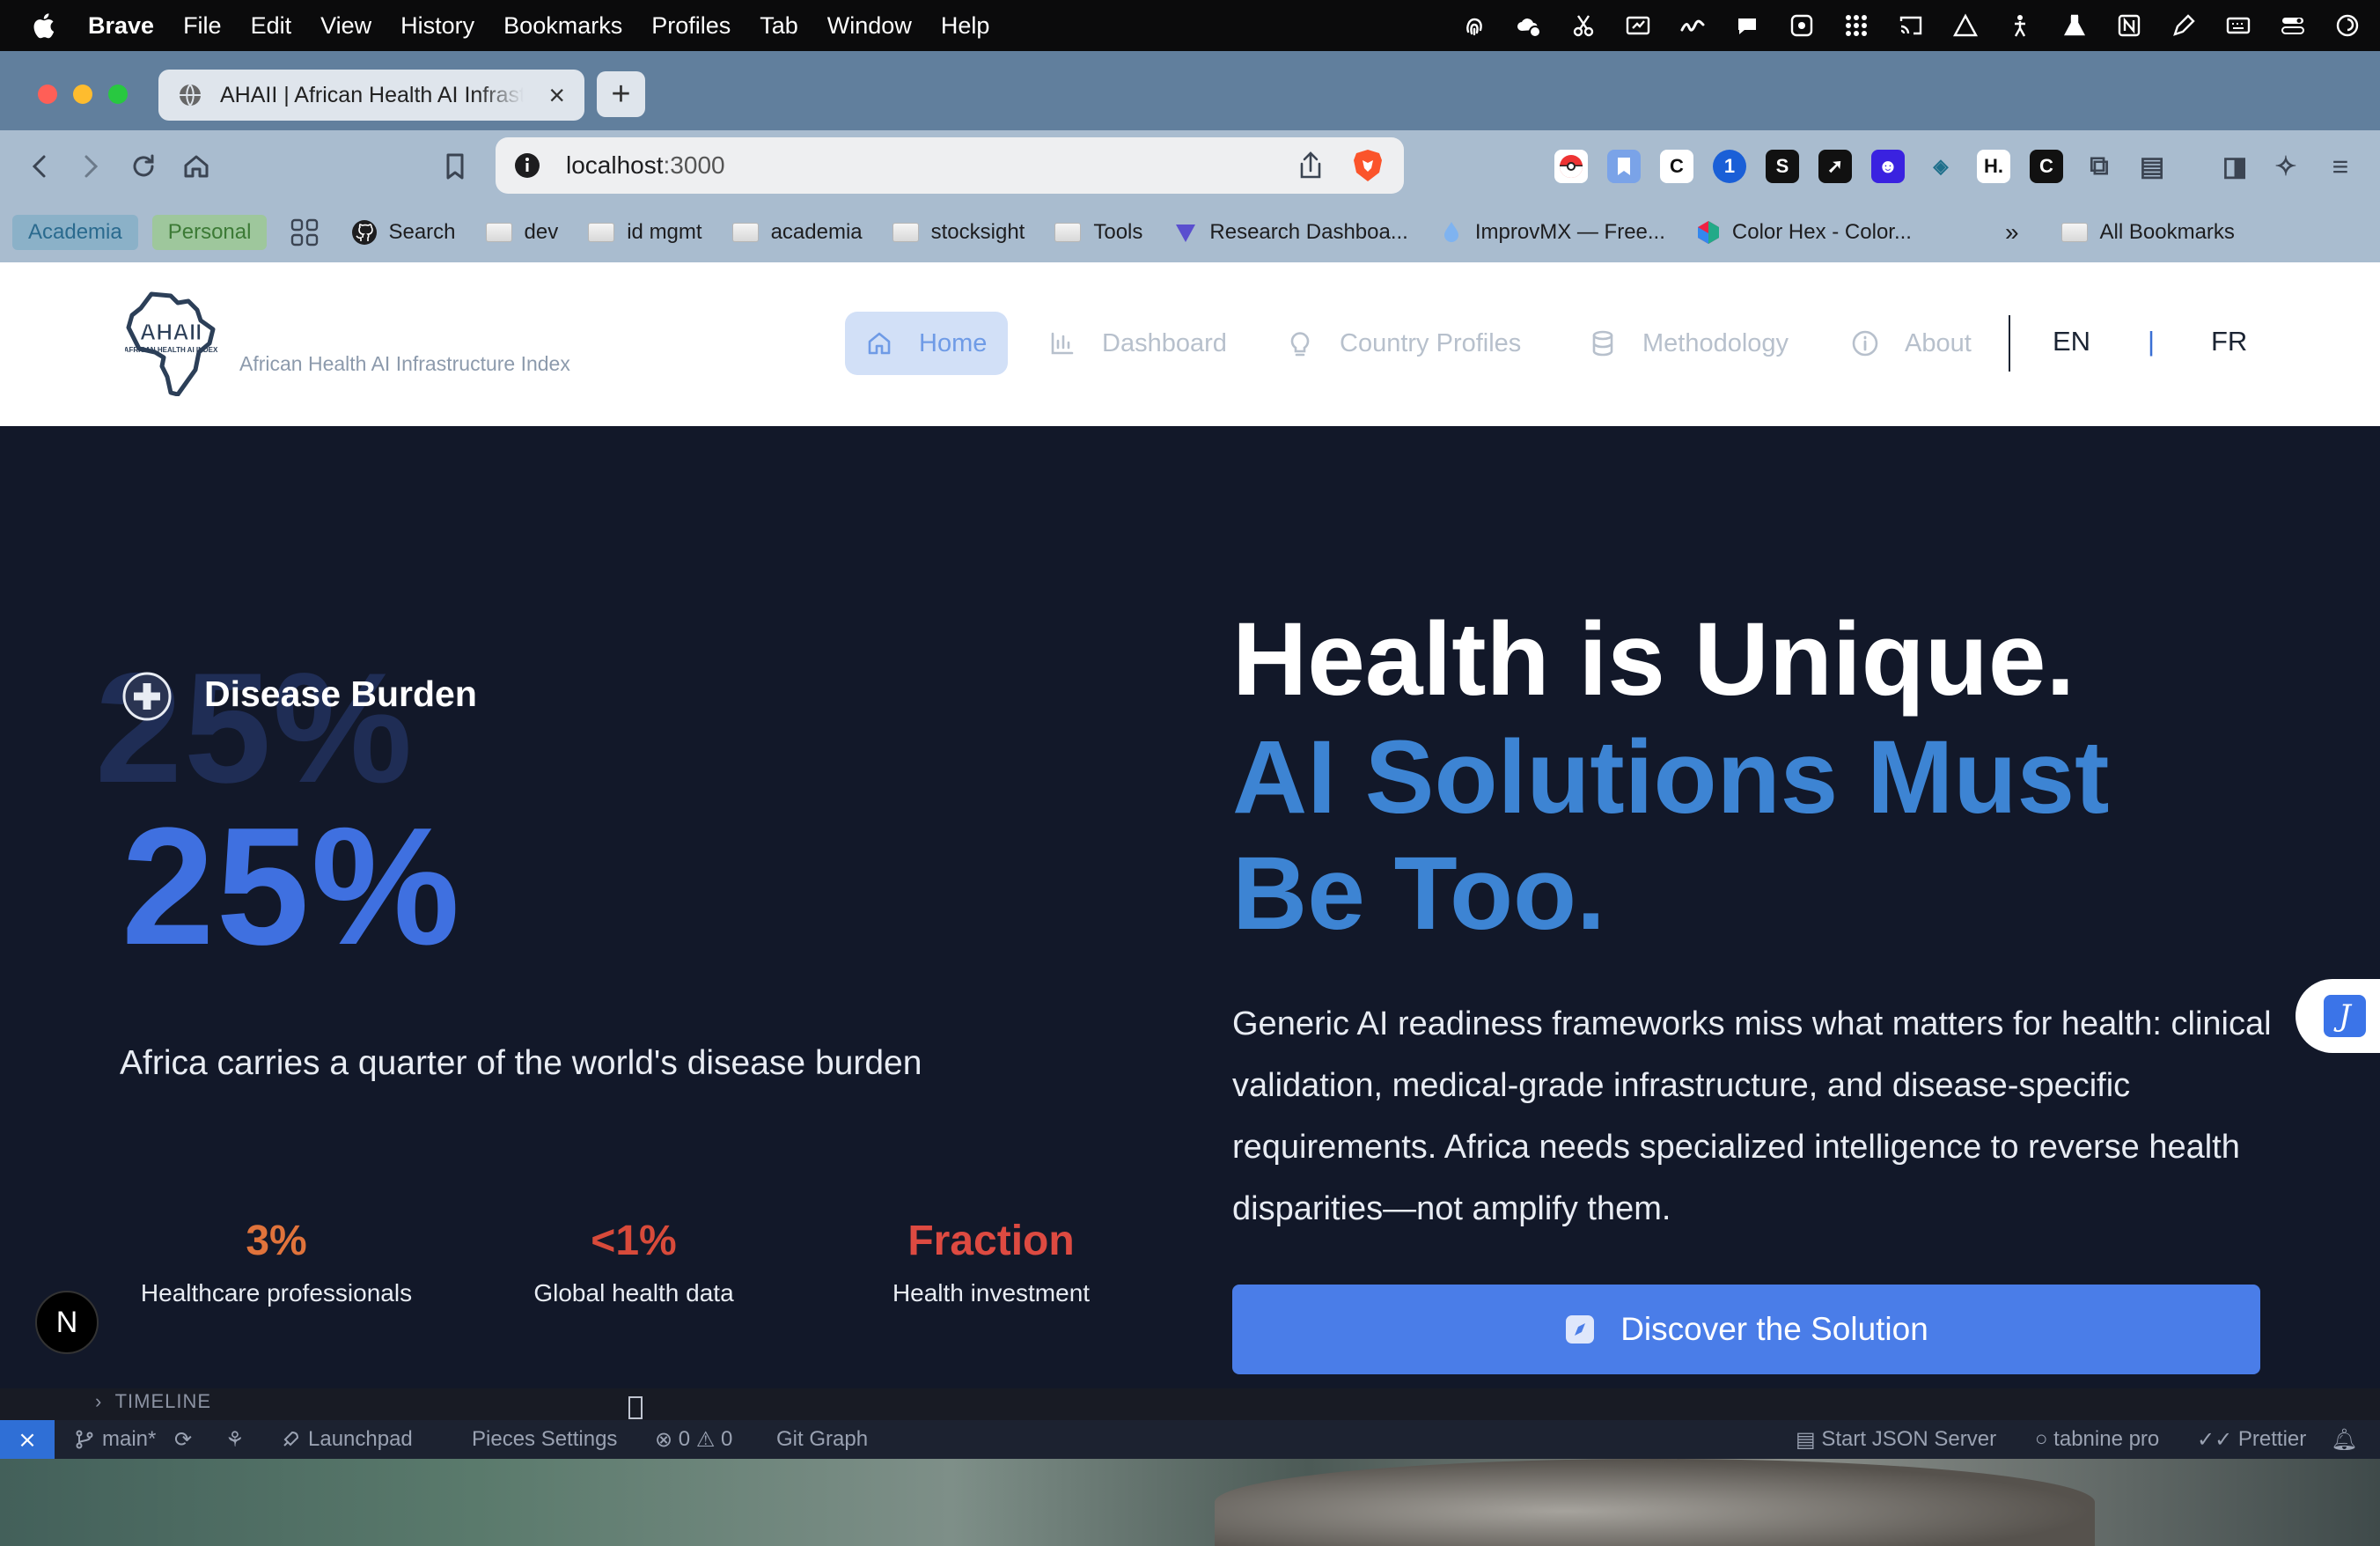 The height and width of the screenshot is (1546, 2380). What do you see at coordinates (2184, 25) in the screenshot?
I see `pen-icon` at bounding box center [2184, 25].